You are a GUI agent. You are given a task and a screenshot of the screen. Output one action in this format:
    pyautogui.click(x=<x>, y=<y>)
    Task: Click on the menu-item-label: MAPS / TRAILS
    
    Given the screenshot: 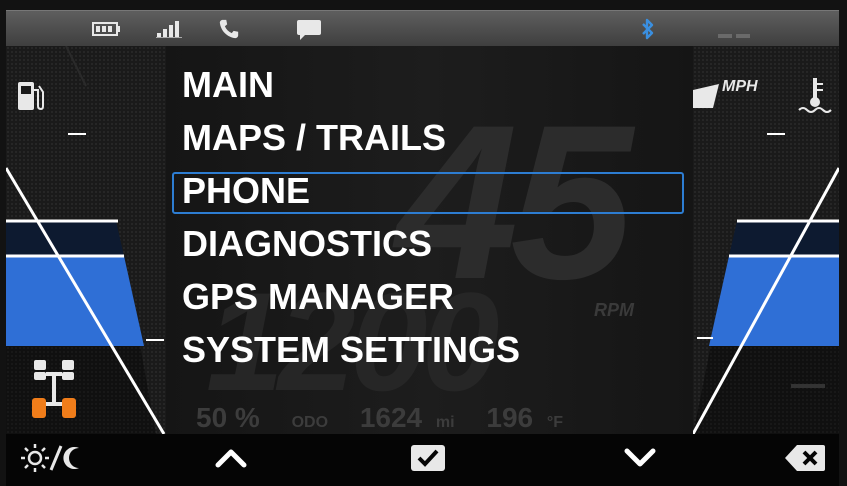 What is the action you would take?
    pyautogui.click(x=314, y=137)
    